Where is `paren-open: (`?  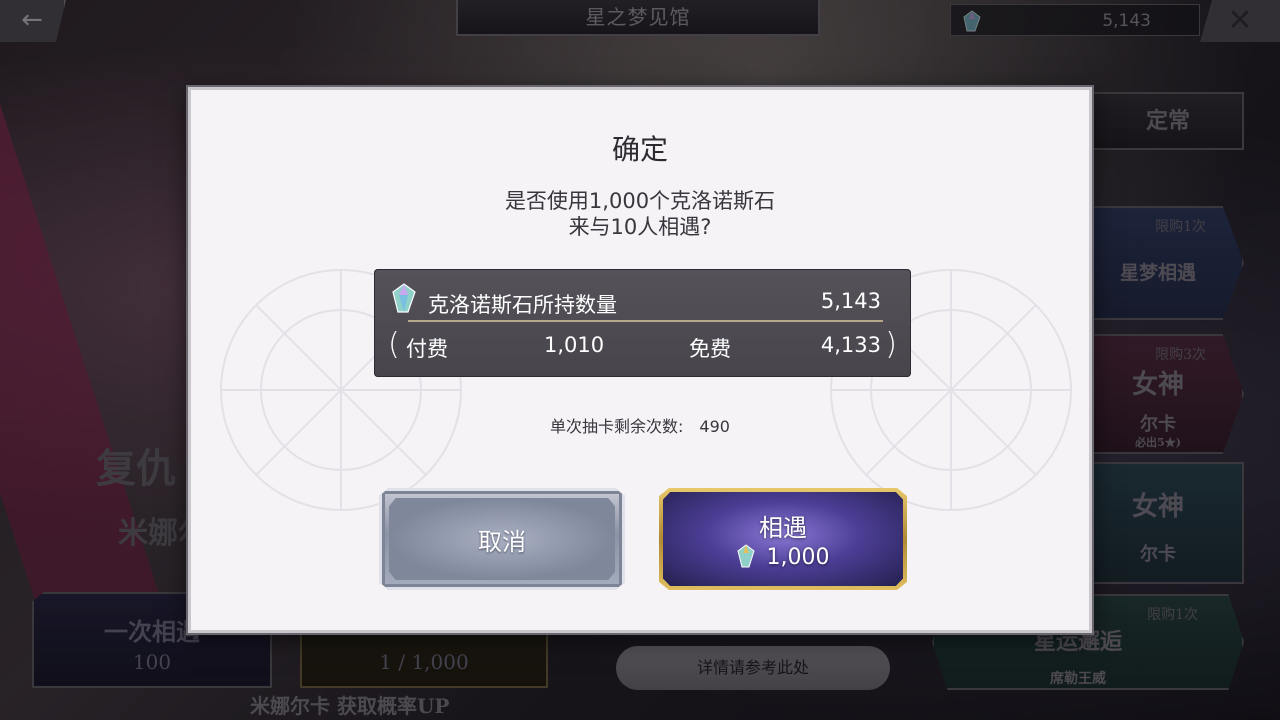
paren-open: ( is located at coordinates (394, 344).